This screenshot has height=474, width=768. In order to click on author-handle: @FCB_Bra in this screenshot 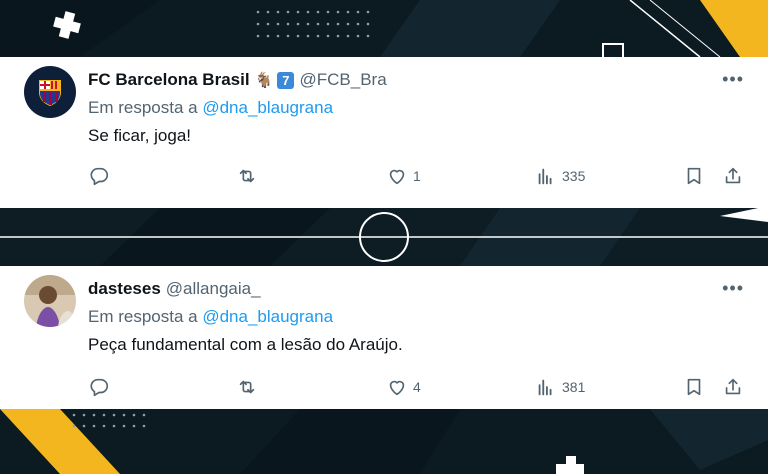, I will do `click(342, 80)`.